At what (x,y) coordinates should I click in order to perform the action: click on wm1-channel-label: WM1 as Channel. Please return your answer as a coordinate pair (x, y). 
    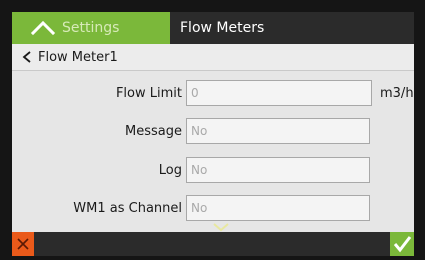
    Looking at the image, I should click on (127, 208).